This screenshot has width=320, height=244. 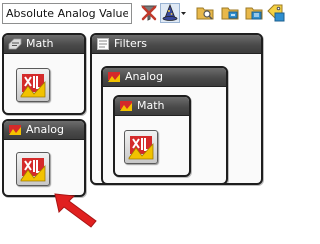 What do you see at coordinates (144, 76) in the screenshot?
I see `analog-filter-title: Analog` at bounding box center [144, 76].